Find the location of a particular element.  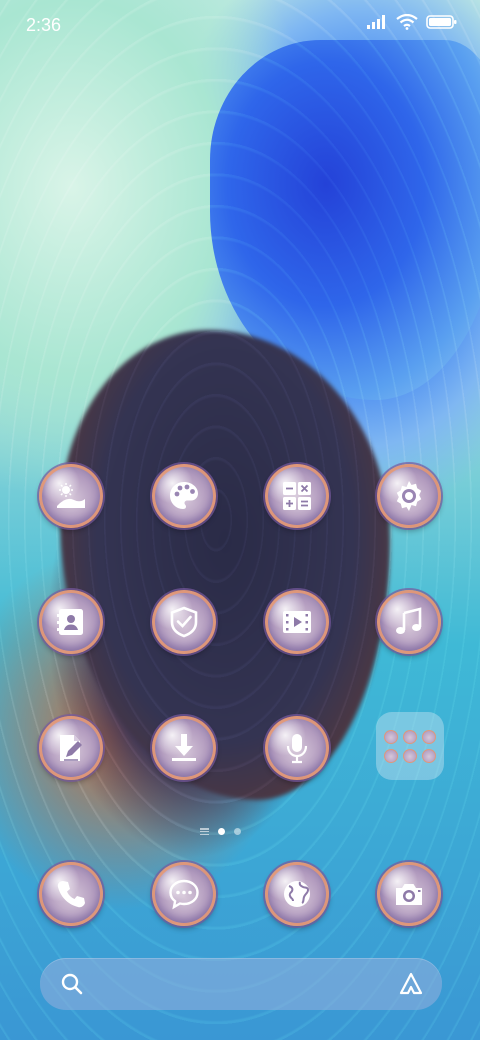

music-note-icon is located at coordinates (409, 620).